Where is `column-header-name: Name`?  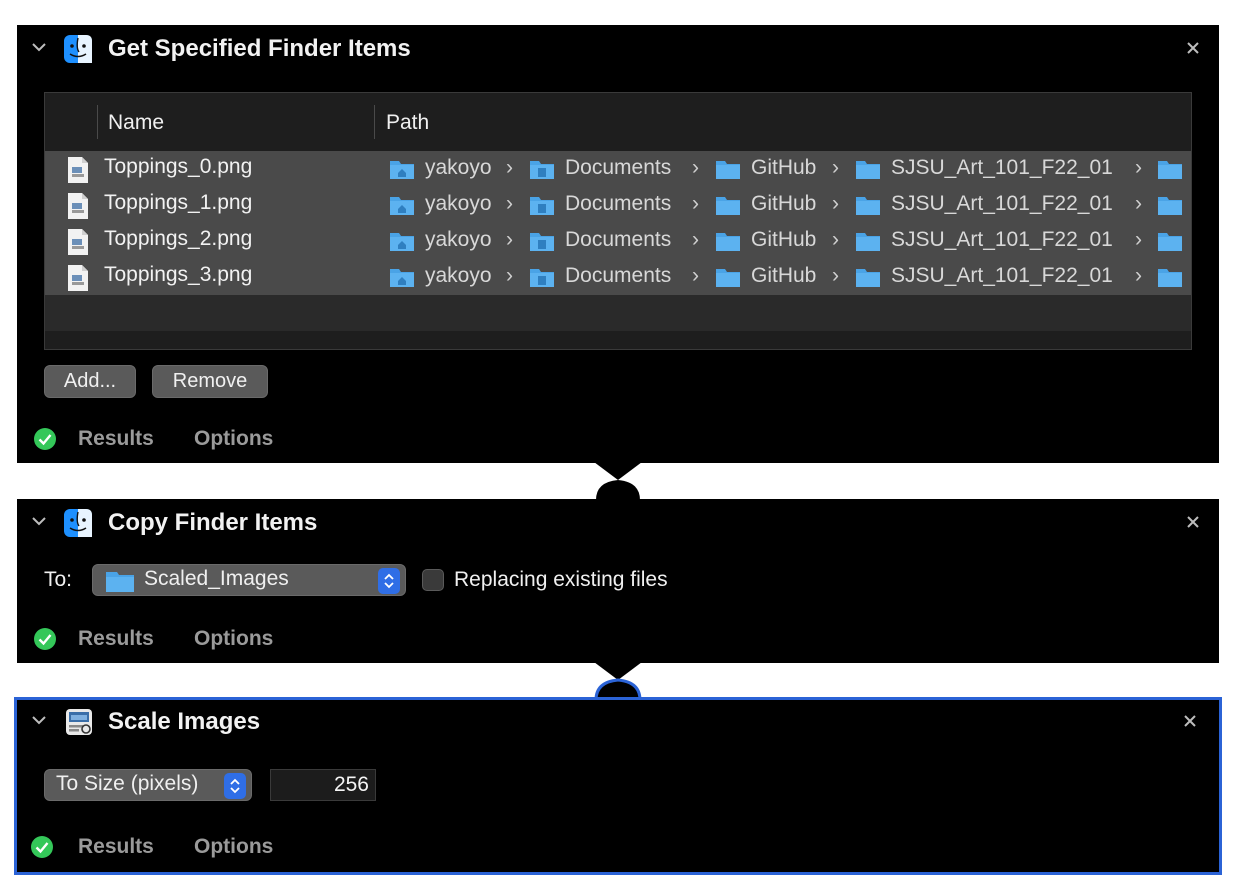 column-header-name: Name is located at coordinates (136, 123).